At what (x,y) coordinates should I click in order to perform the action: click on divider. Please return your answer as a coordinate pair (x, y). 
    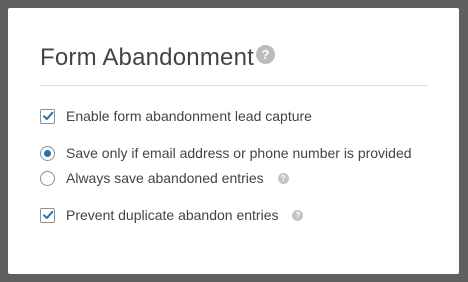
    Looking at the image, I should click on (234, 85).